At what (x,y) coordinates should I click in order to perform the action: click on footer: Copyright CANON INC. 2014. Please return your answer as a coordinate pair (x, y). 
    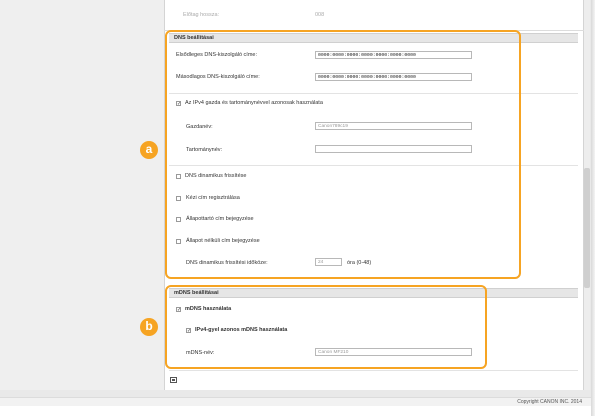
    Looking at the image, I should click on (295, 401).